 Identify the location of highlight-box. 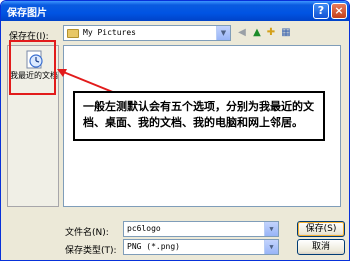
(32, 67).